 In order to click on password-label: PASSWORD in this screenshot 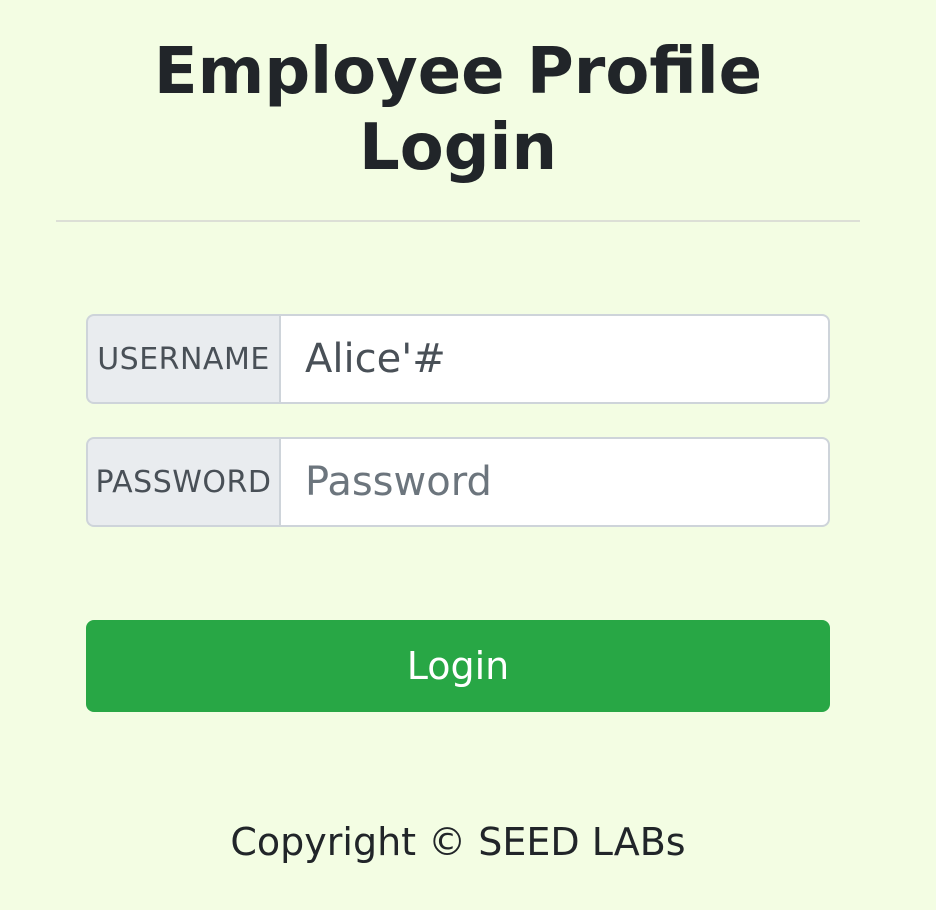, I will do `click(182, 482)`.